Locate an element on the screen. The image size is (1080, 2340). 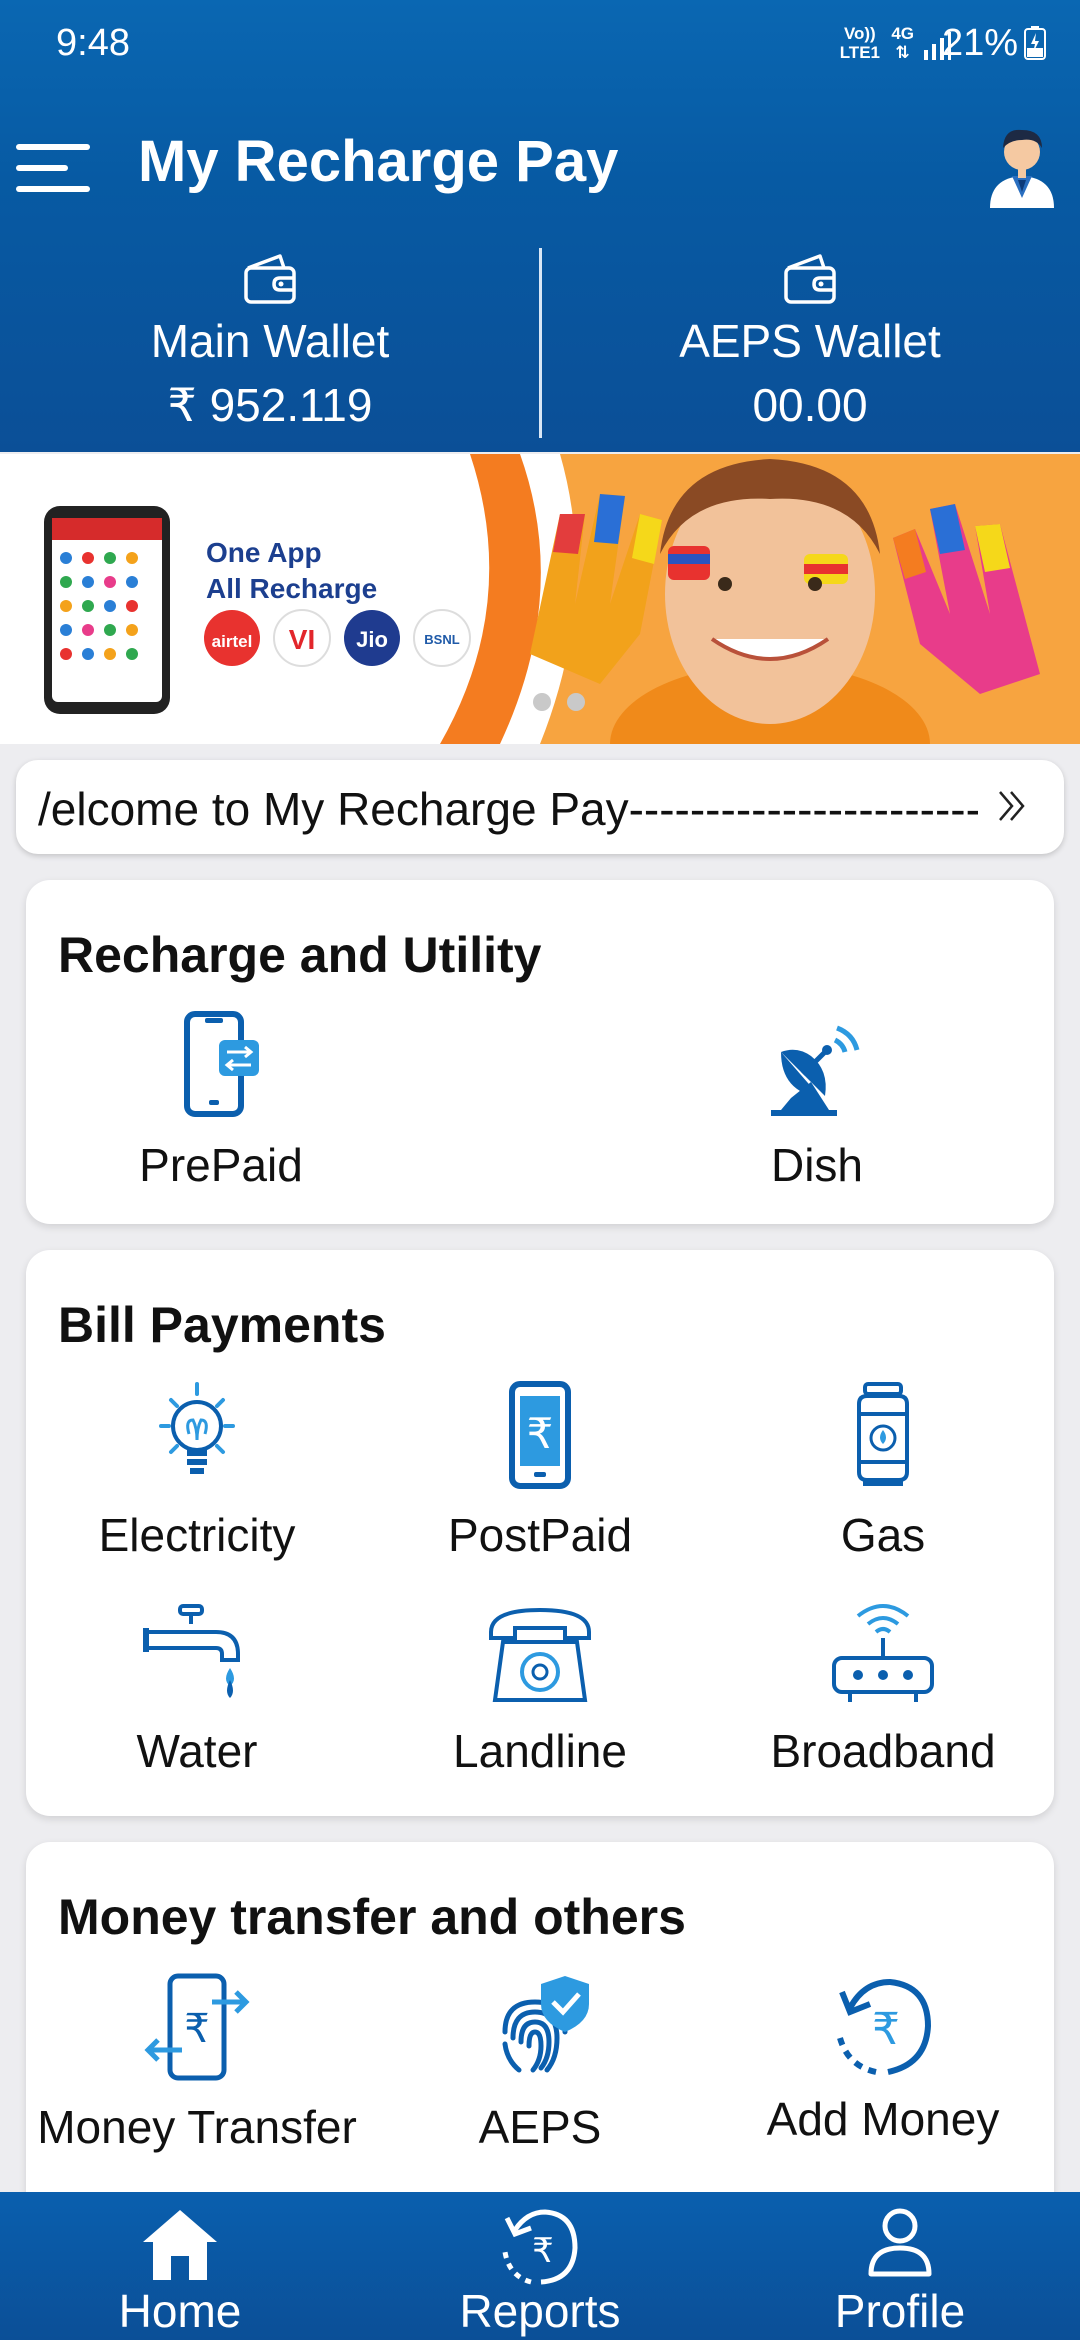
broadband-tile: Broadband is located at coordinates (883, 1690).